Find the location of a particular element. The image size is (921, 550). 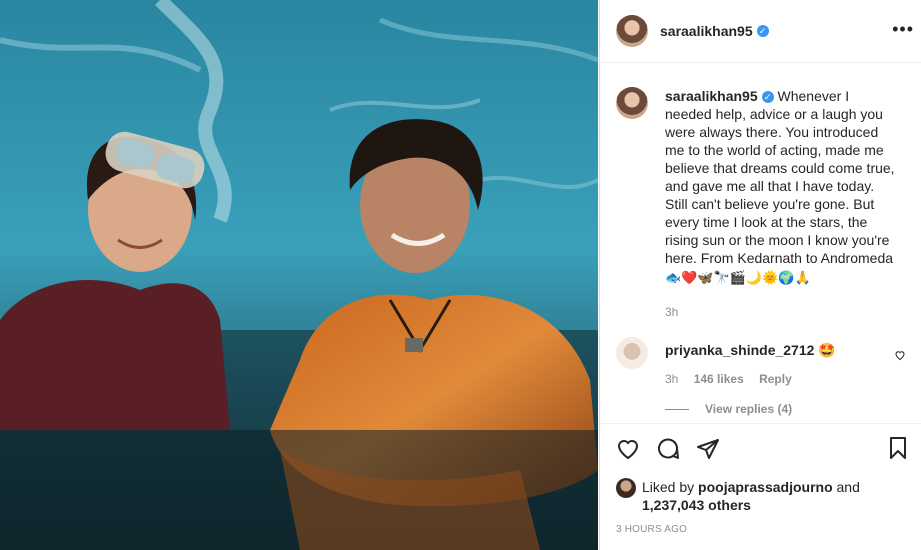

post-timestamp: 3 HOURS AGO is located at coordinates (768, 529).